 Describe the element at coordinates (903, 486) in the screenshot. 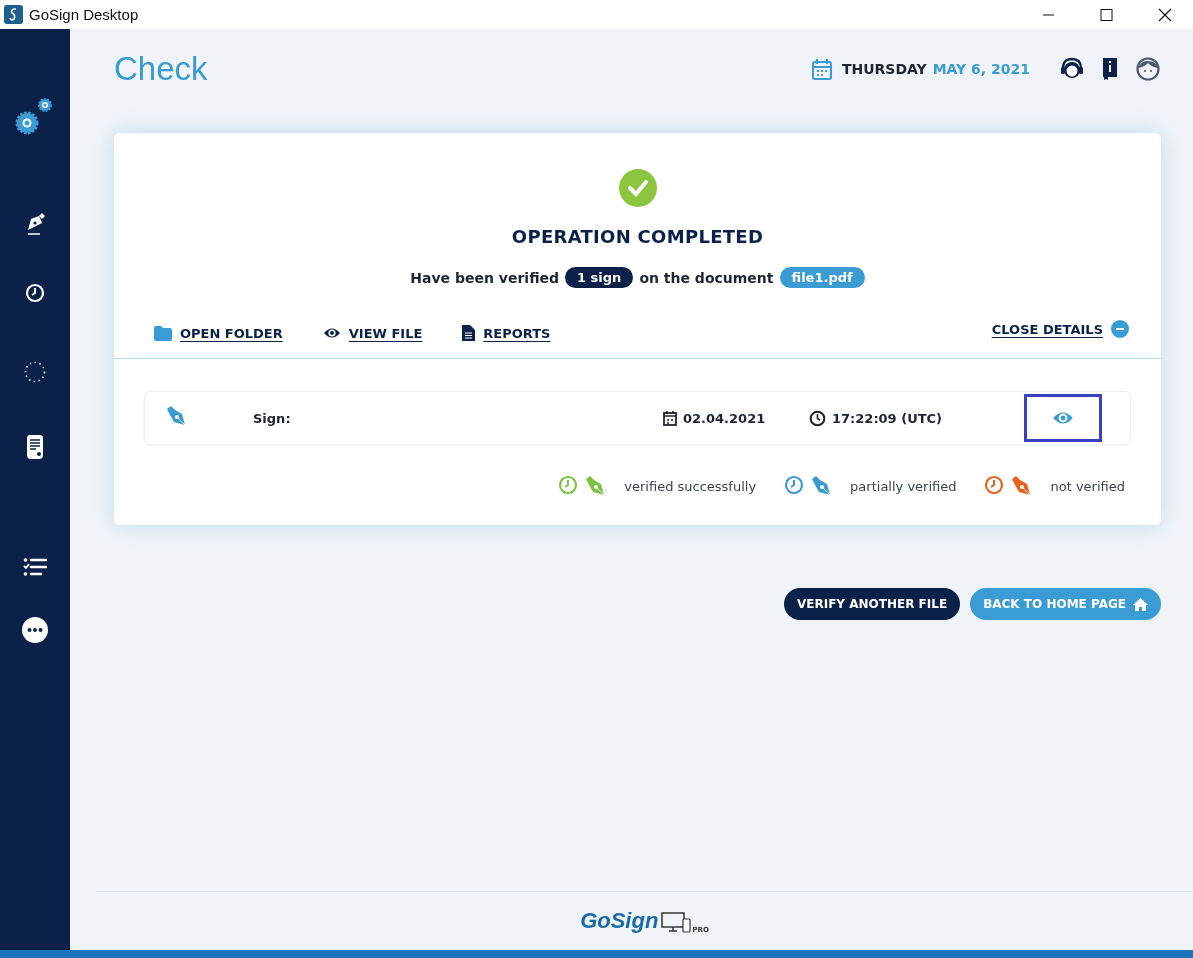

I see `legend-label: partially verified` at that location.